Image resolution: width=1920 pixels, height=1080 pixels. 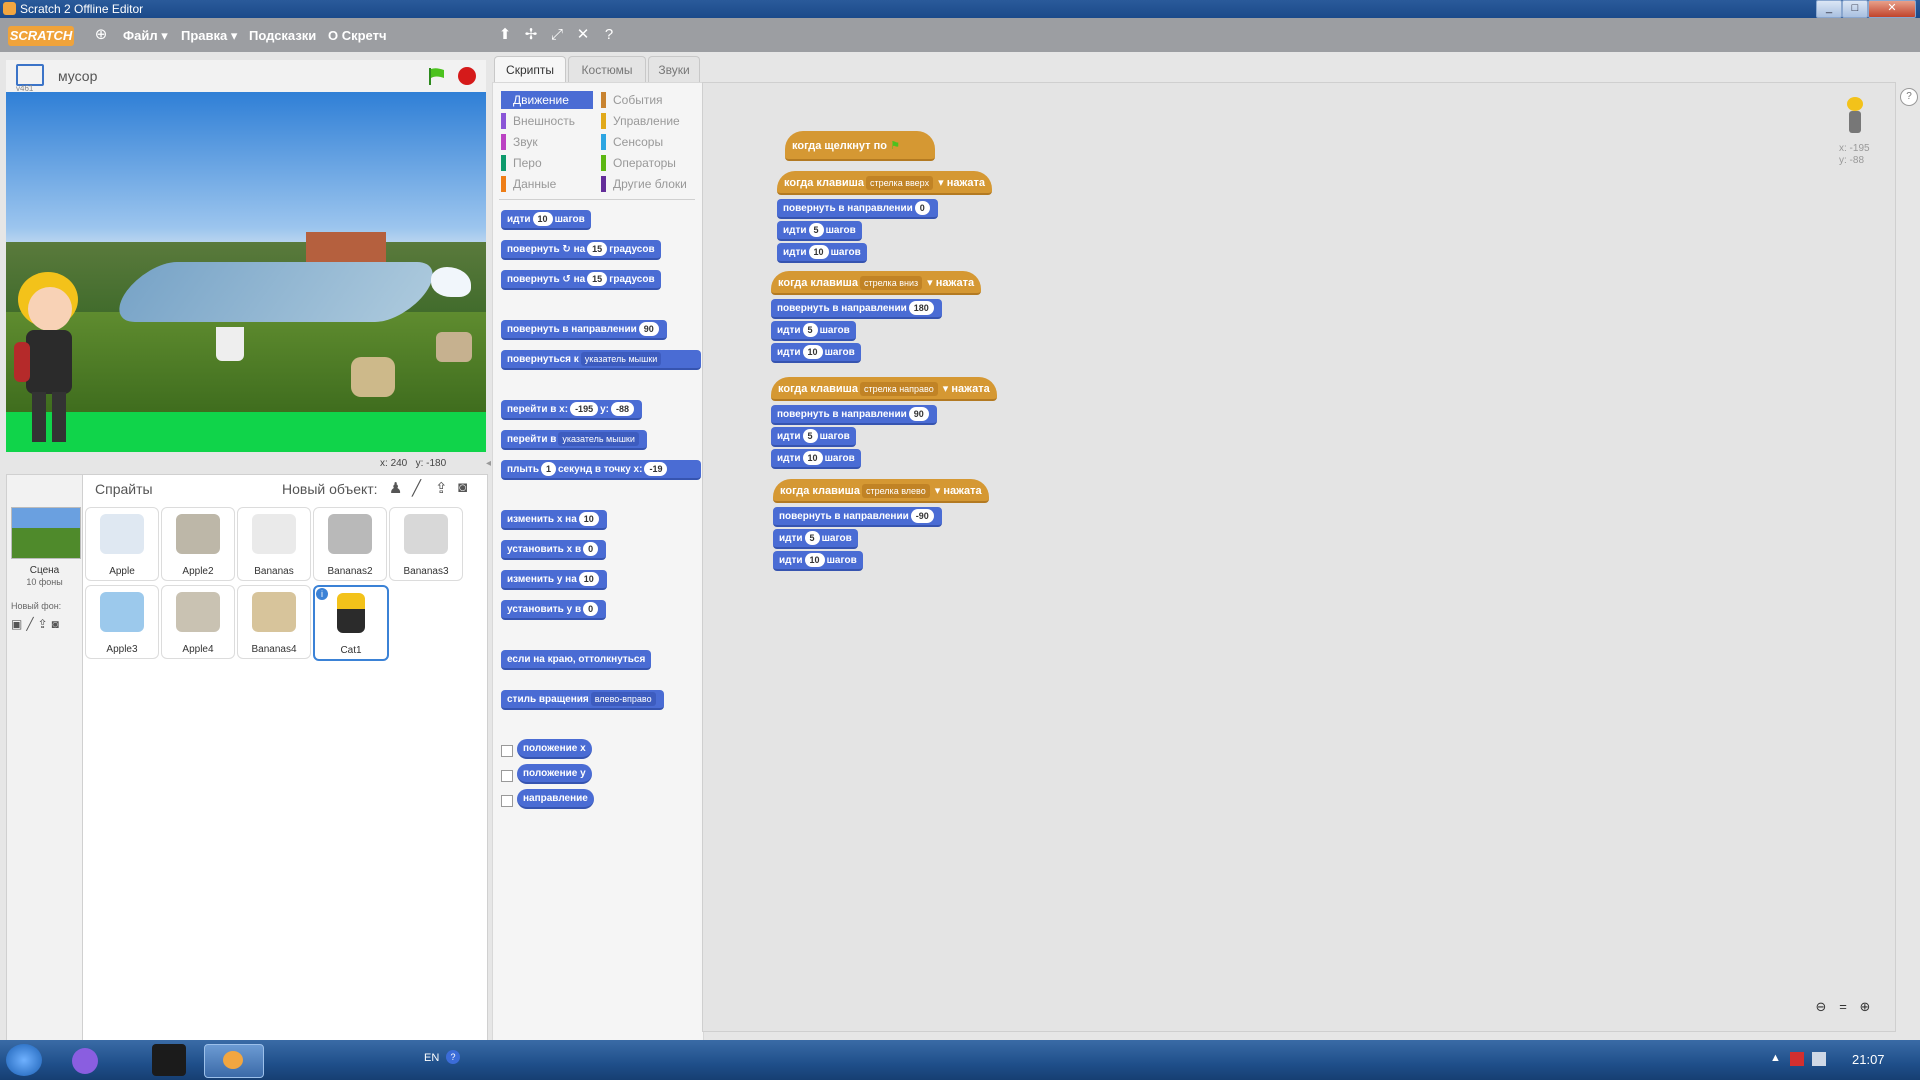 I want to click on tab-sounds: Звуки, so click(x=674, y=69).